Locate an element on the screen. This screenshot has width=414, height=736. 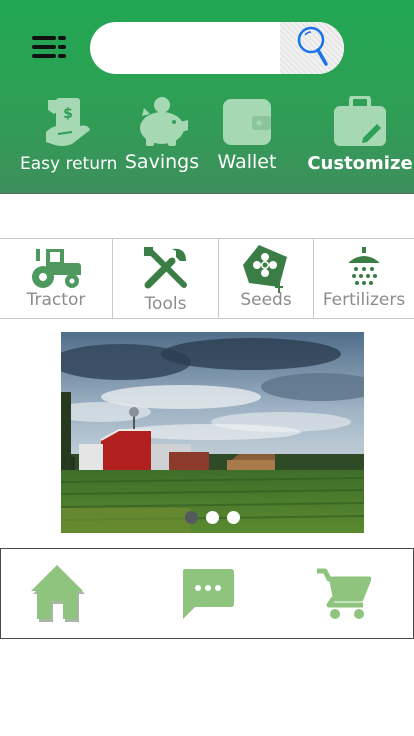
piggy-bank-icon is located at coordinates (164, 121).